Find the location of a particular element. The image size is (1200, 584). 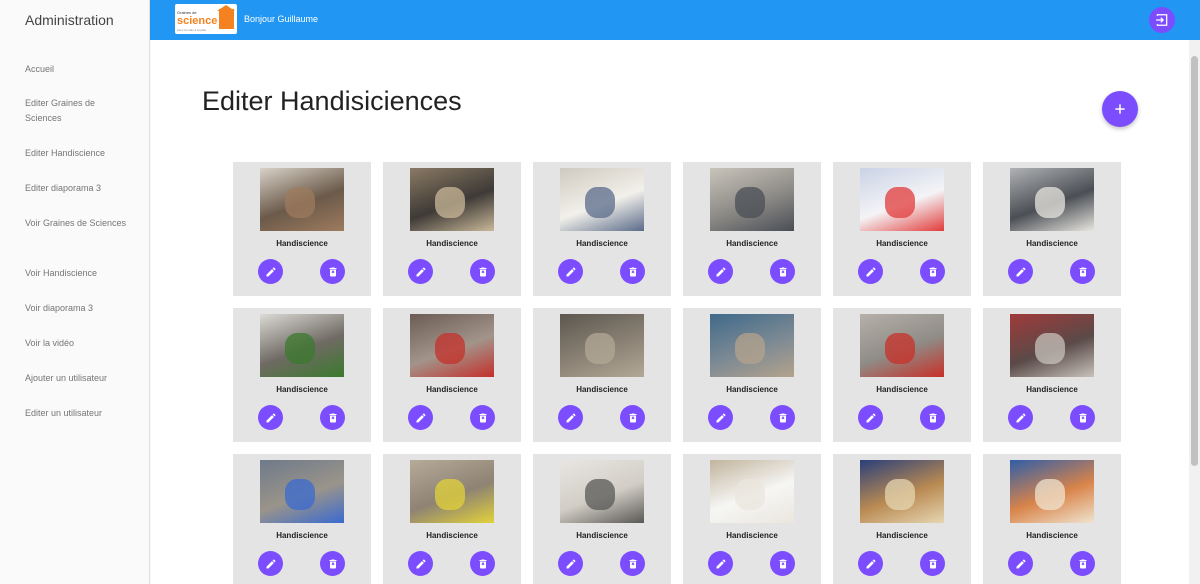

sidebar-item-voir-diaporama: Voir diaporama 3 is located at coordinates (77, 308).